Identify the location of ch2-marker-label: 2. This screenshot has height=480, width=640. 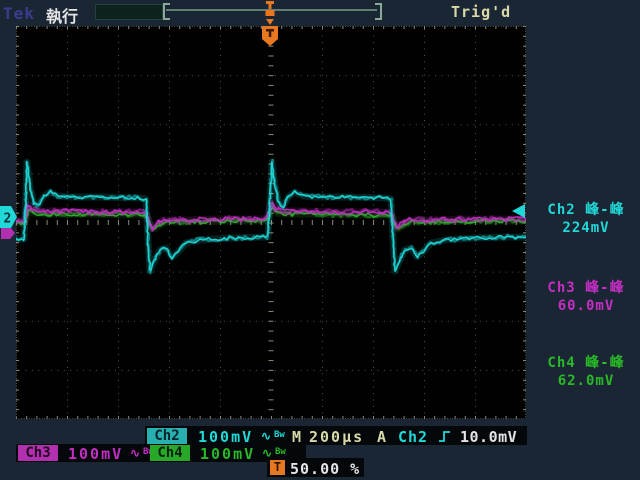
(8, 219).